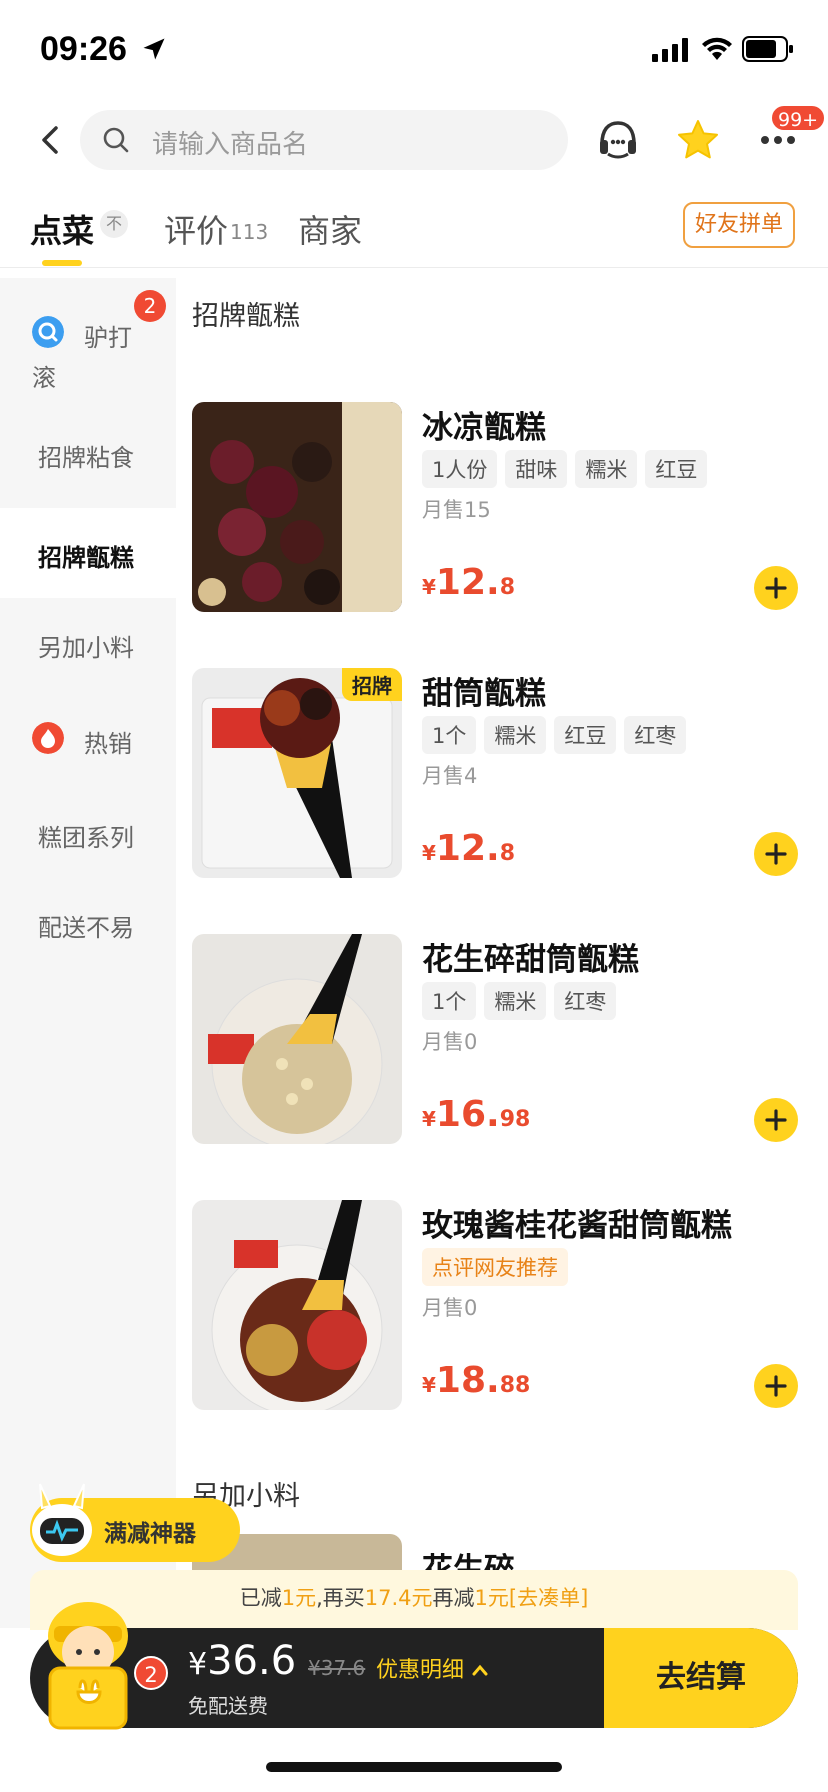  I want to click on active-tab-indicator, so click(62, 263).